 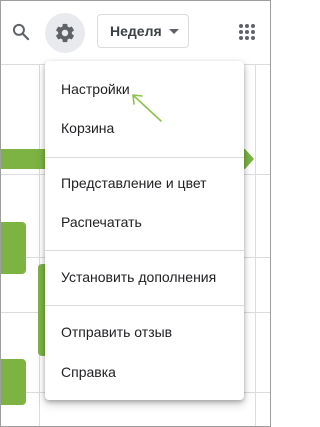 I want to click on menu-item-get-addons: Установить дополнения, so click(x=144, y=277).